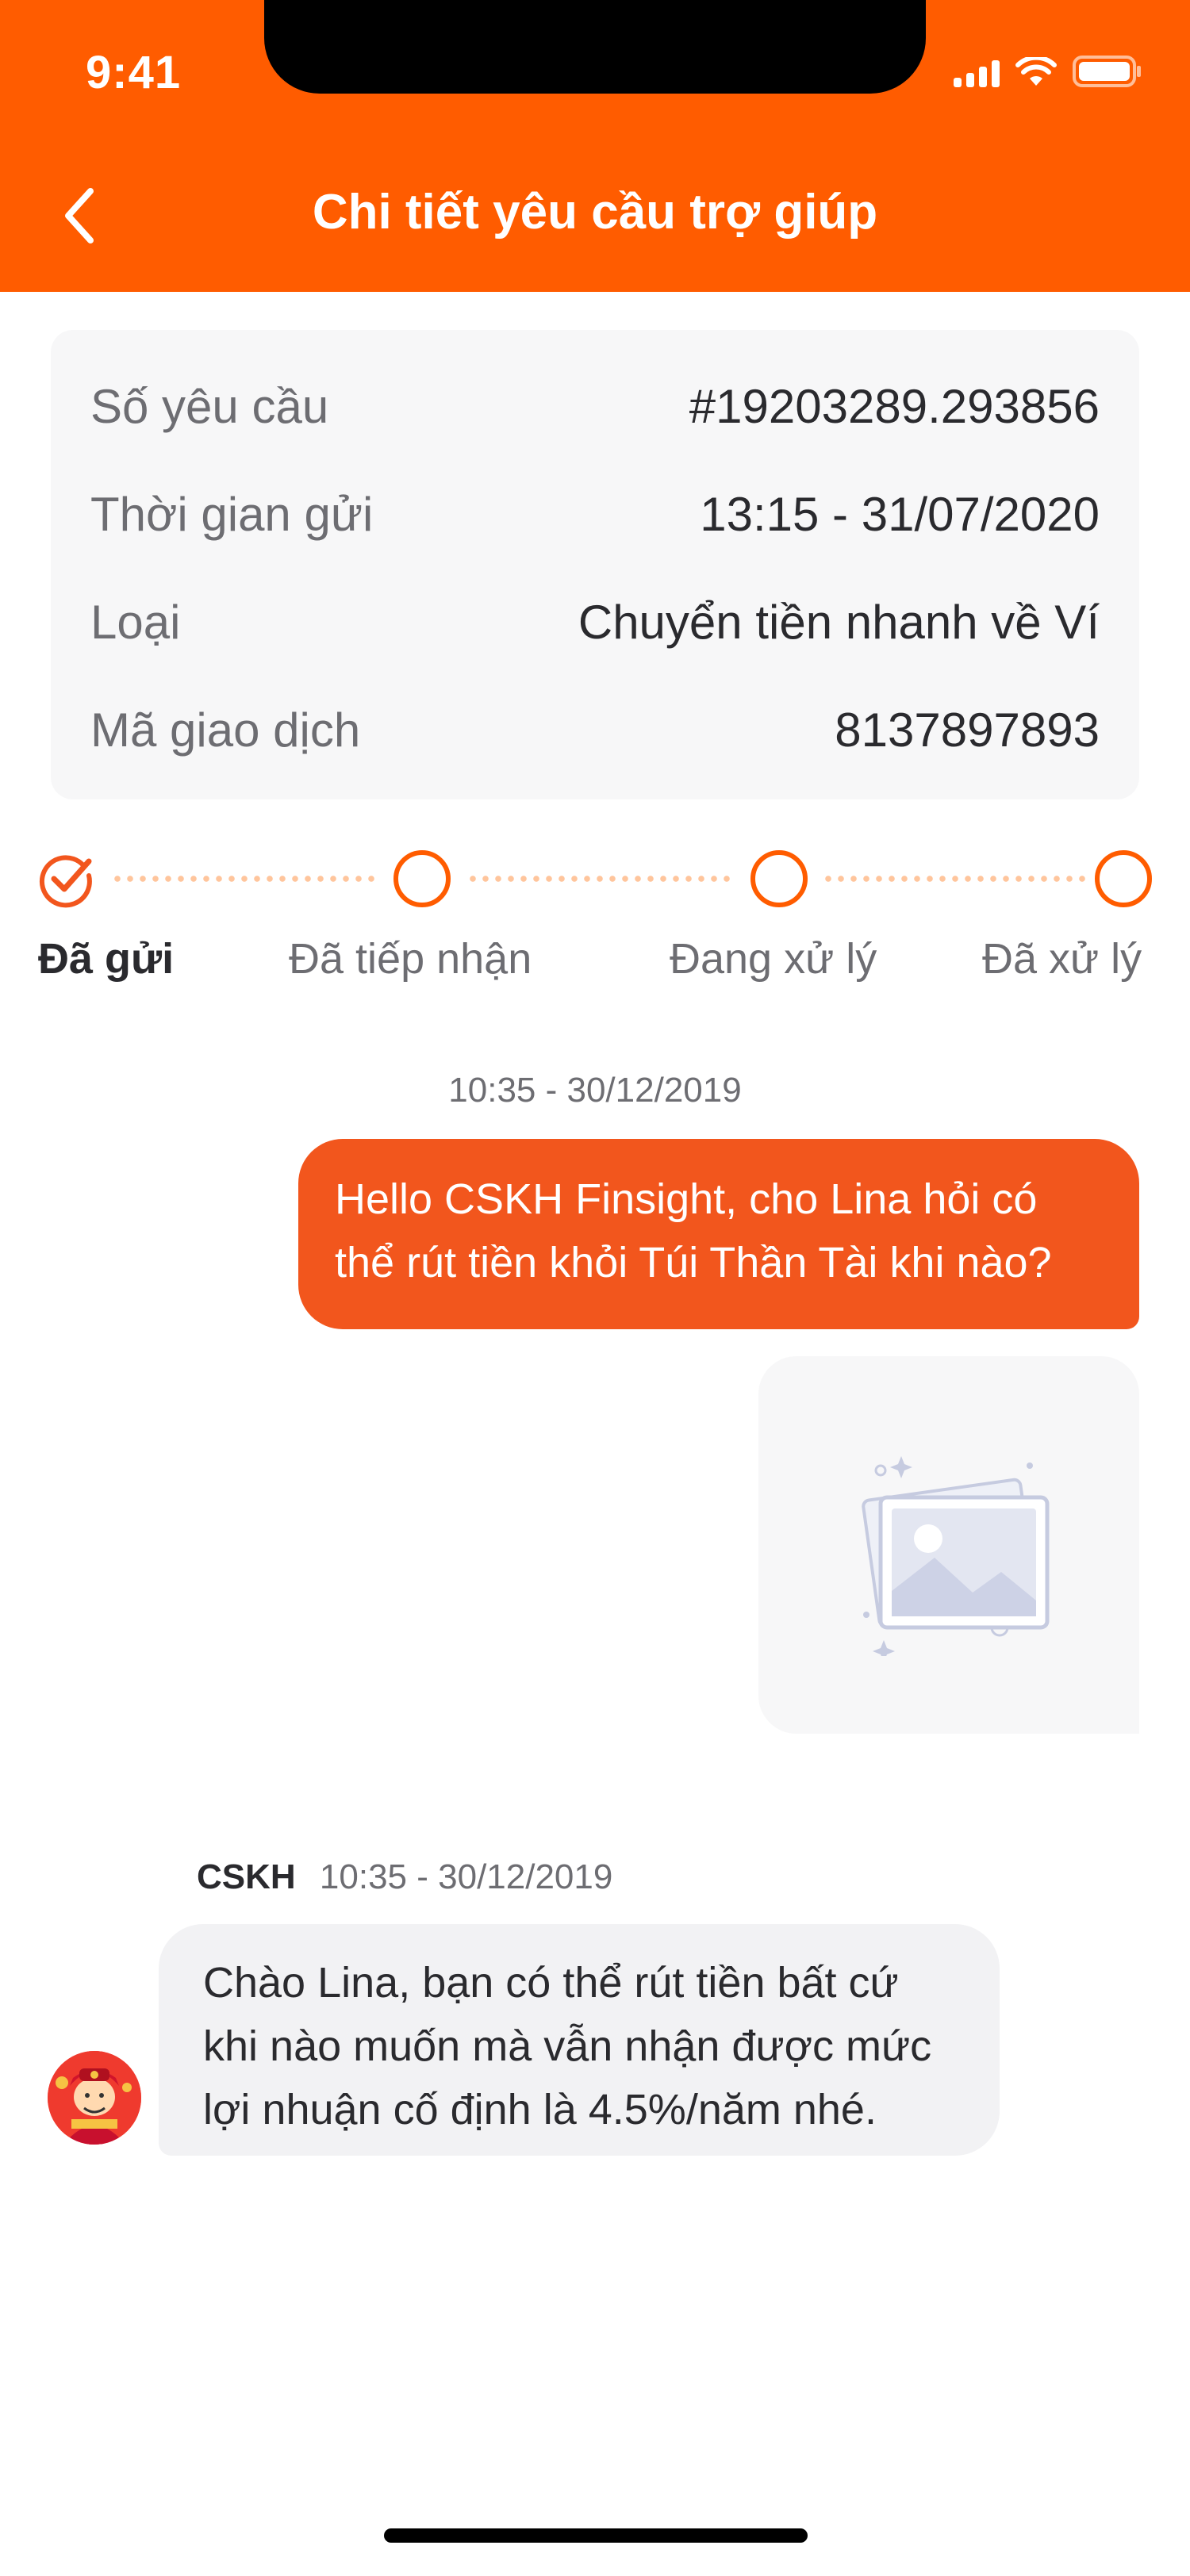 The height and width of the screenshot is (2576, 1190). I want to click on message-line: thể rút tiền khỏi Túi Thần Tài khi nào?, so click(693, 1262).